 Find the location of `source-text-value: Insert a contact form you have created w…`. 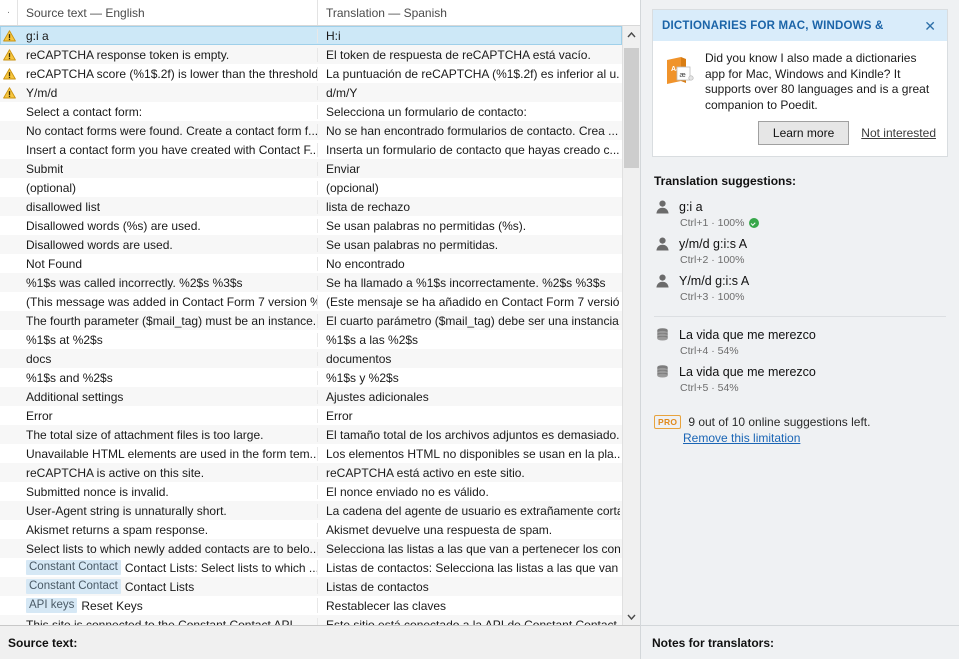

source-text-value: Insert a contact form you have created w… is located at coordinates (171, 149).